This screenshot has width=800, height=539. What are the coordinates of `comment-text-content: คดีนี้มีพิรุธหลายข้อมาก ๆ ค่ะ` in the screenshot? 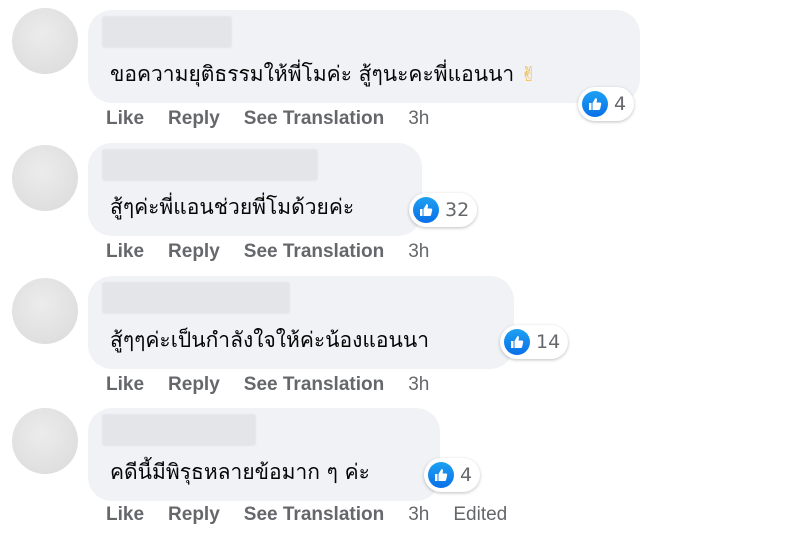 It's located at (240, 472).